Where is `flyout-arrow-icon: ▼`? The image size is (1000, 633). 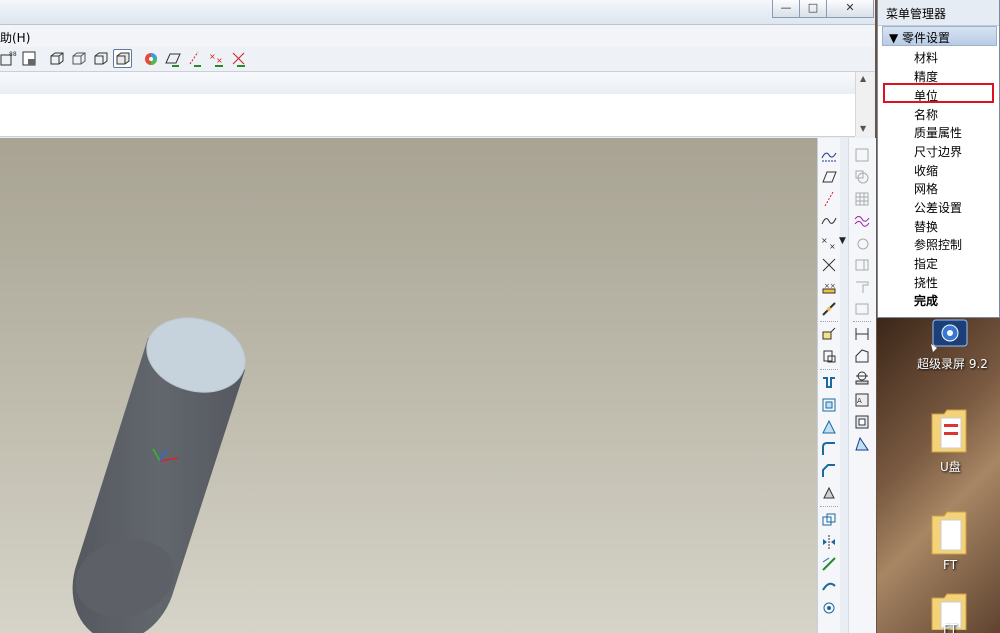
flyout-arrow-icon: ▼ is located at coordinates (843, 241).